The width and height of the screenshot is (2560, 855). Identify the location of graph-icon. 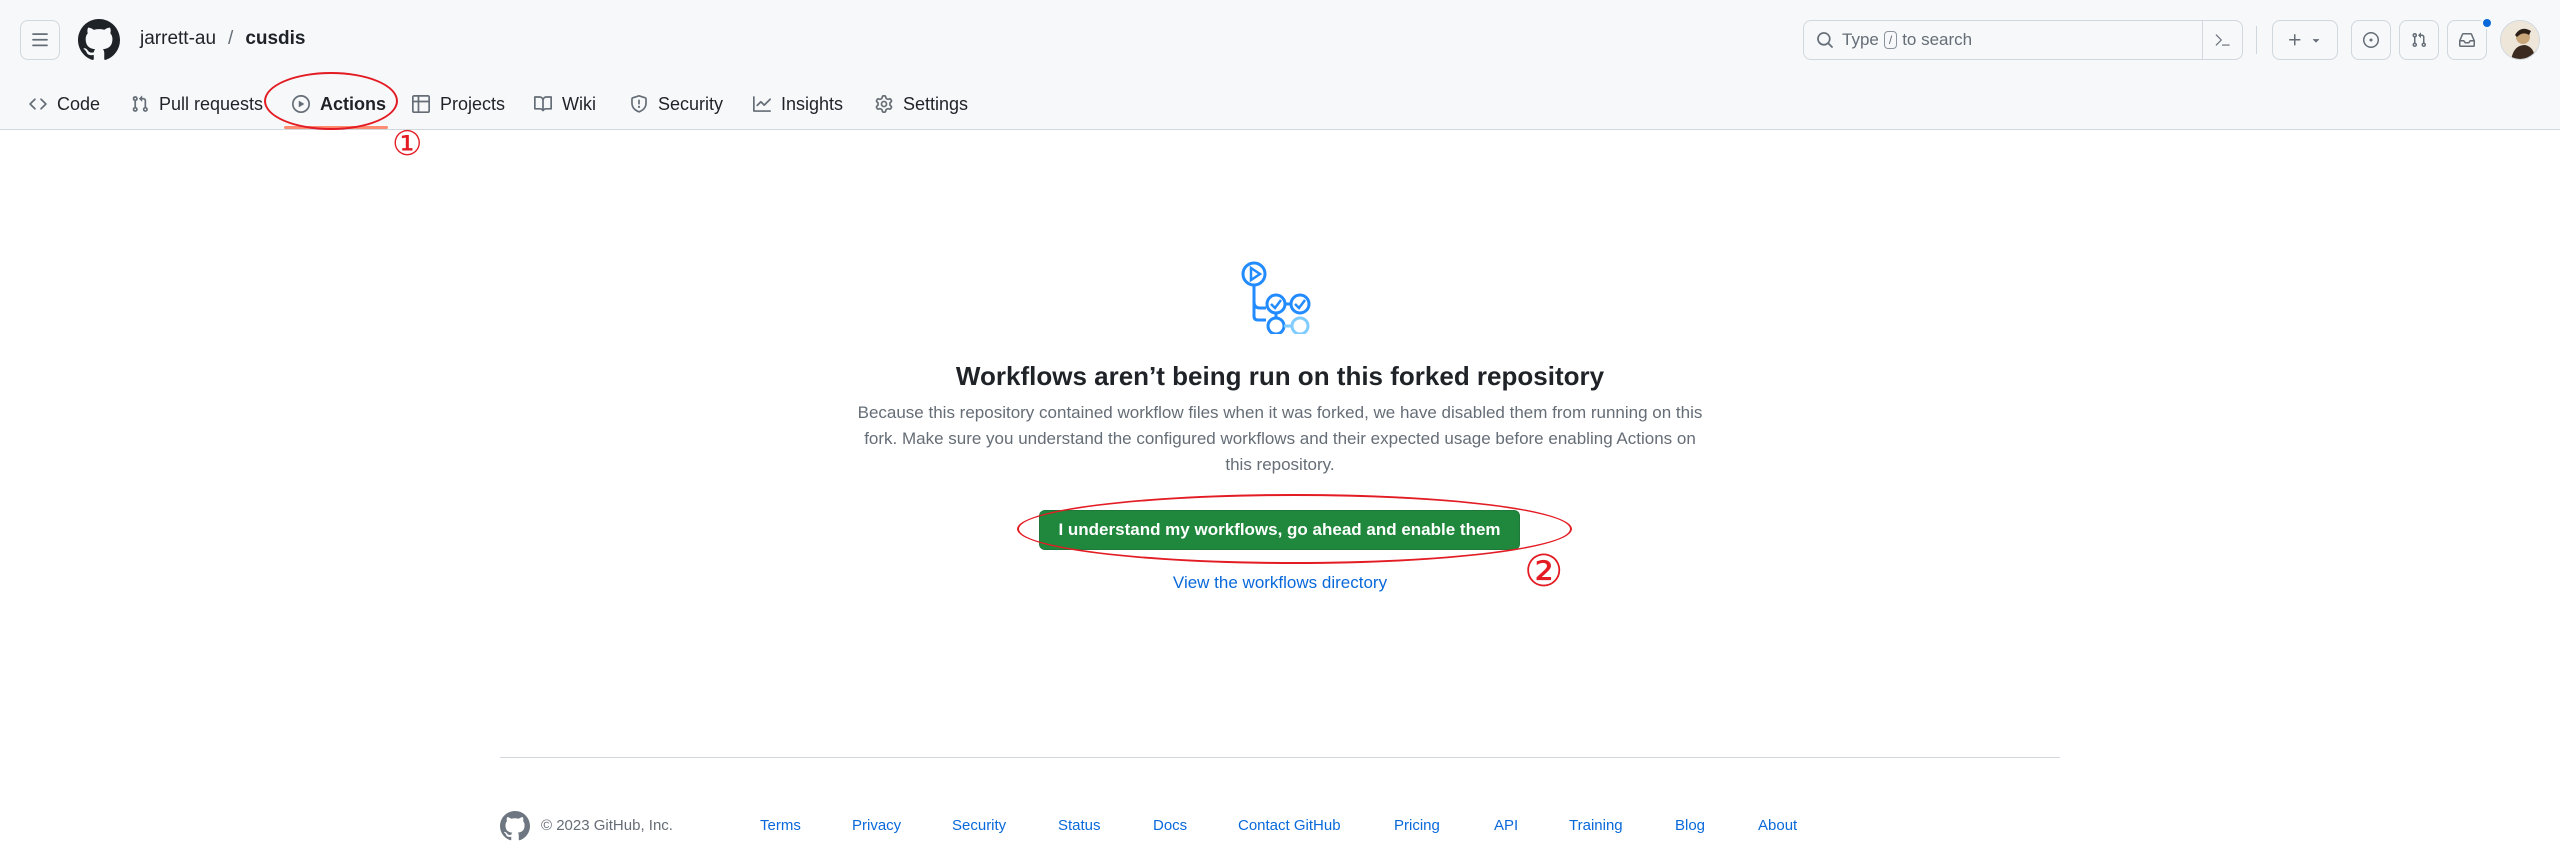
(762, 104).